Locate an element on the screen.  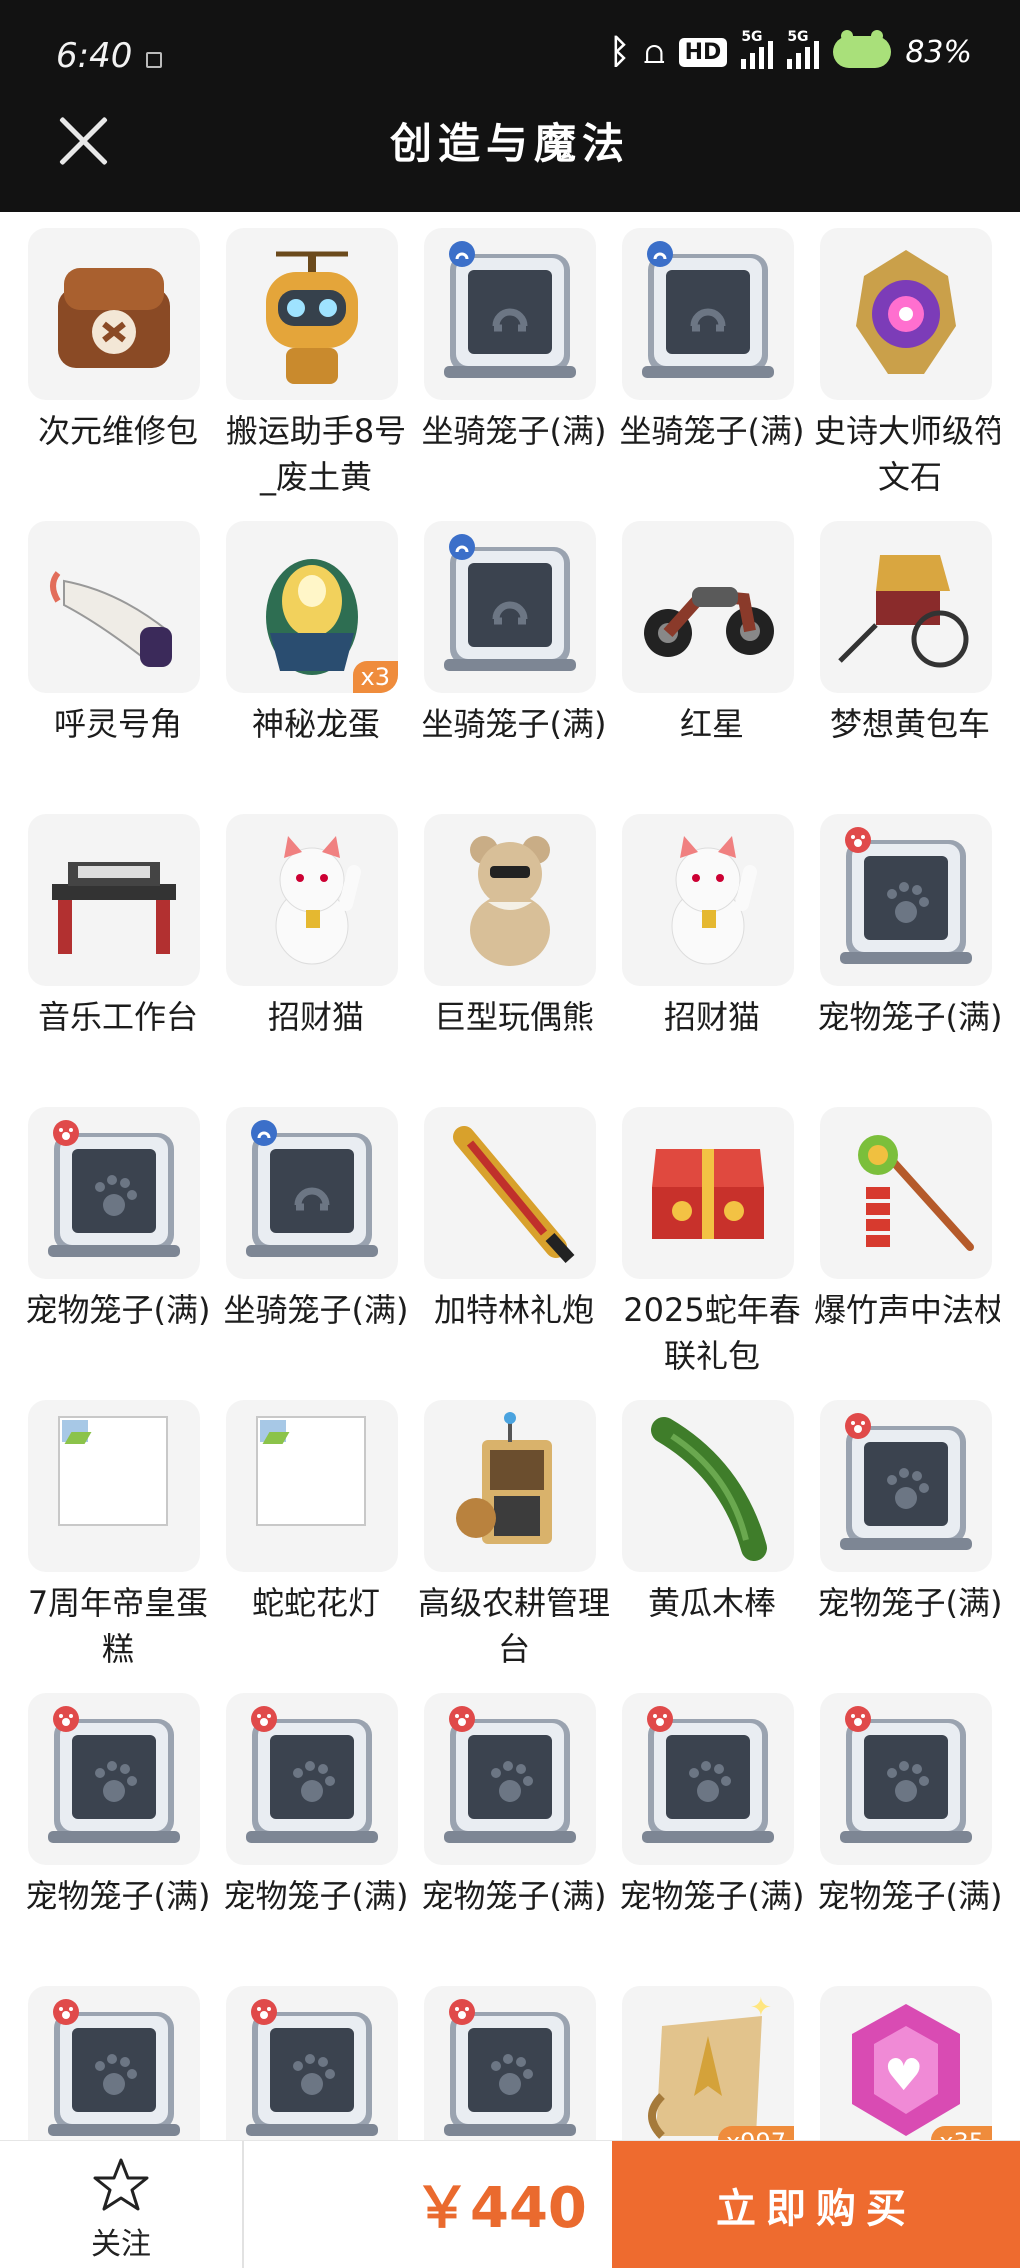
item-card: 音乐工作台 is located at coordinates (119, 944).